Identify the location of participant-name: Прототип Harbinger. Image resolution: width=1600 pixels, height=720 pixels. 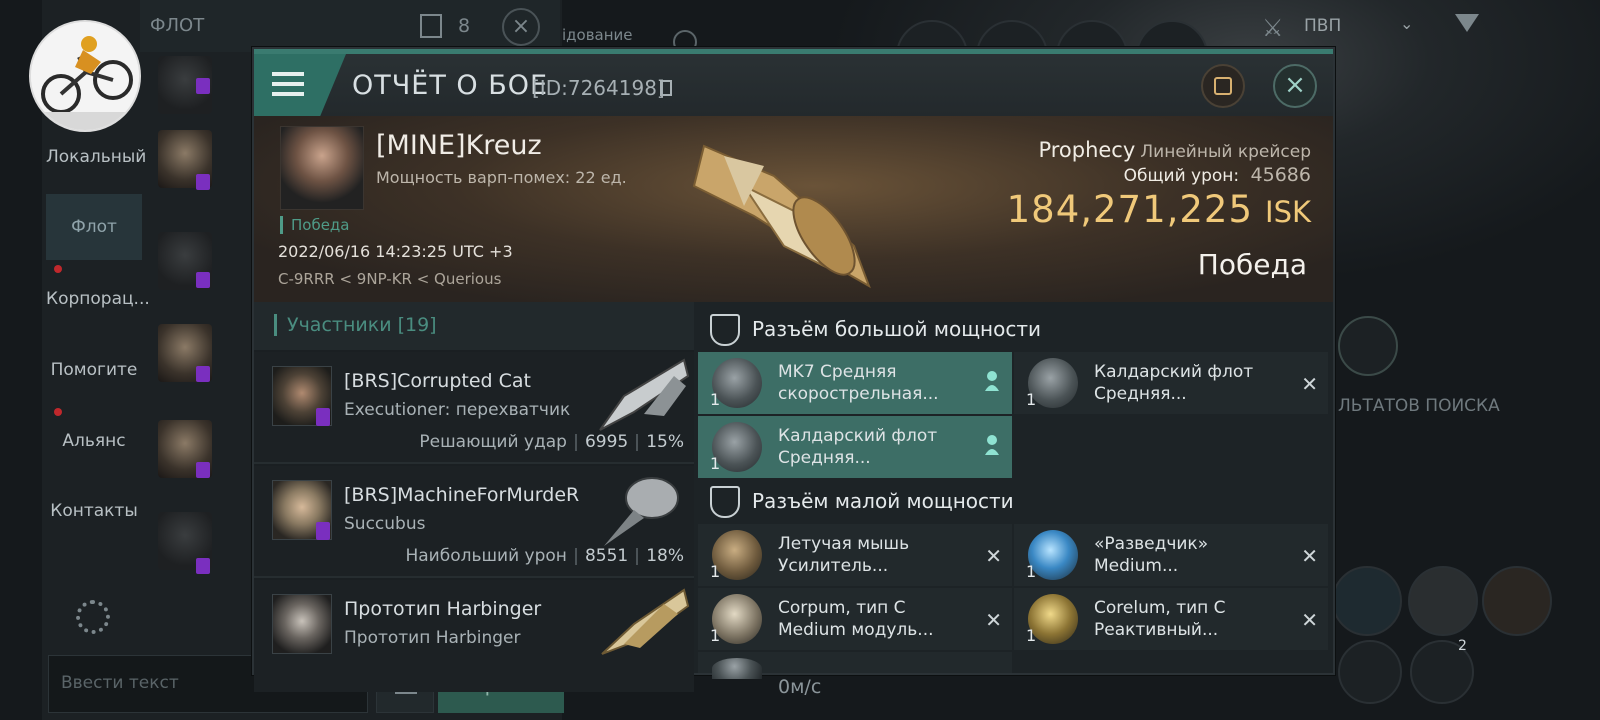
(443, 609).